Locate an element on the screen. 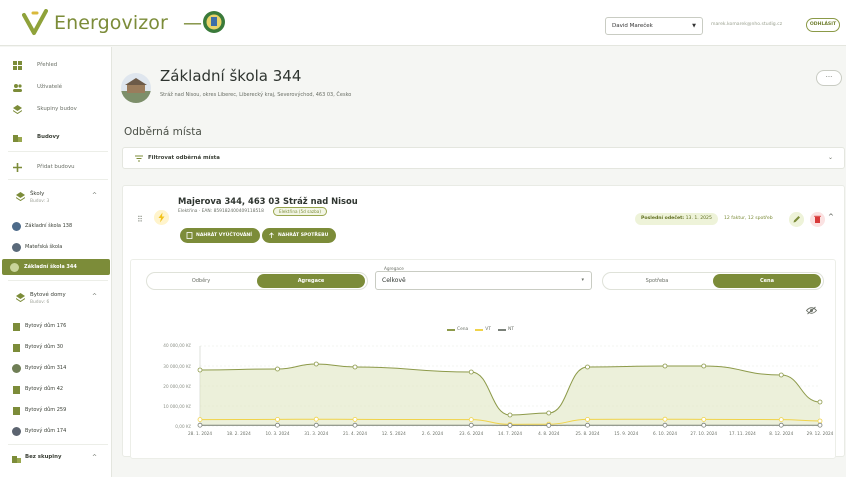 The width and height of the screenshot is (846, 477). sidebar-house-label: Bytový dům 42 is located at coordinates (44, 389).